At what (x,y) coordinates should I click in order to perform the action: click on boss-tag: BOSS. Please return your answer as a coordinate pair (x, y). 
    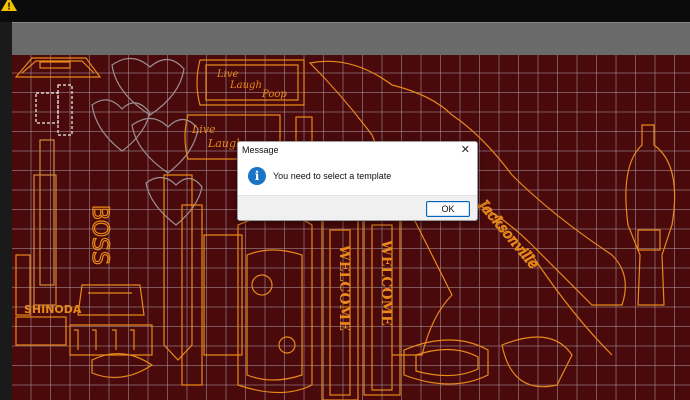
    Looking at the image, I should click on (73, 222).